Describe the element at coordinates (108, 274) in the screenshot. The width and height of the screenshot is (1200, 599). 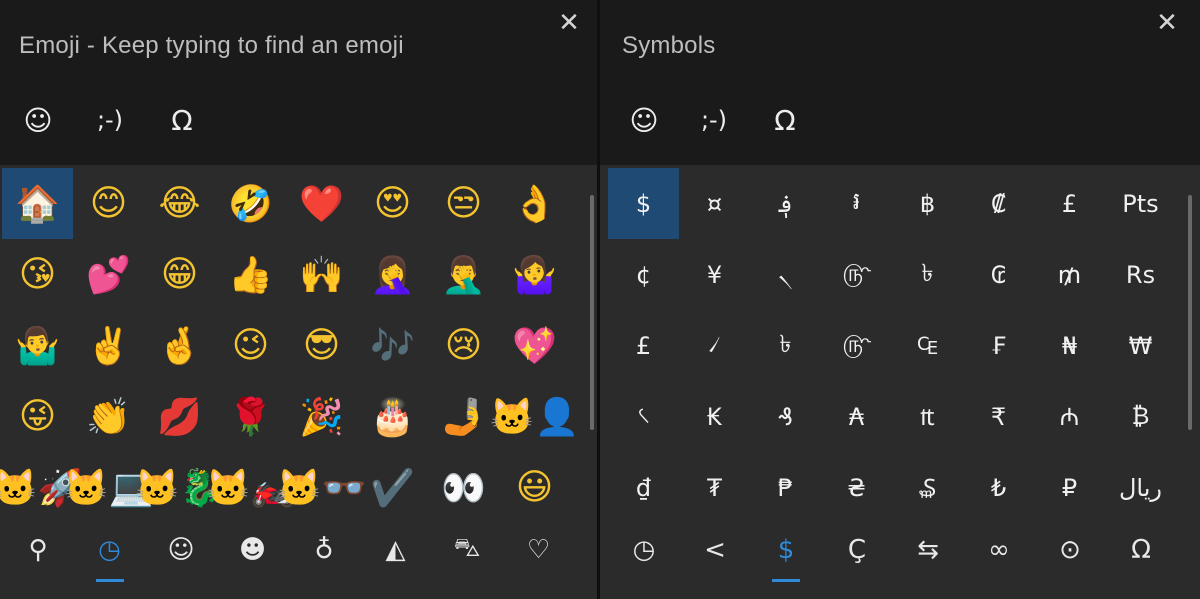
I see `emoji-cell: 💕` at that location.